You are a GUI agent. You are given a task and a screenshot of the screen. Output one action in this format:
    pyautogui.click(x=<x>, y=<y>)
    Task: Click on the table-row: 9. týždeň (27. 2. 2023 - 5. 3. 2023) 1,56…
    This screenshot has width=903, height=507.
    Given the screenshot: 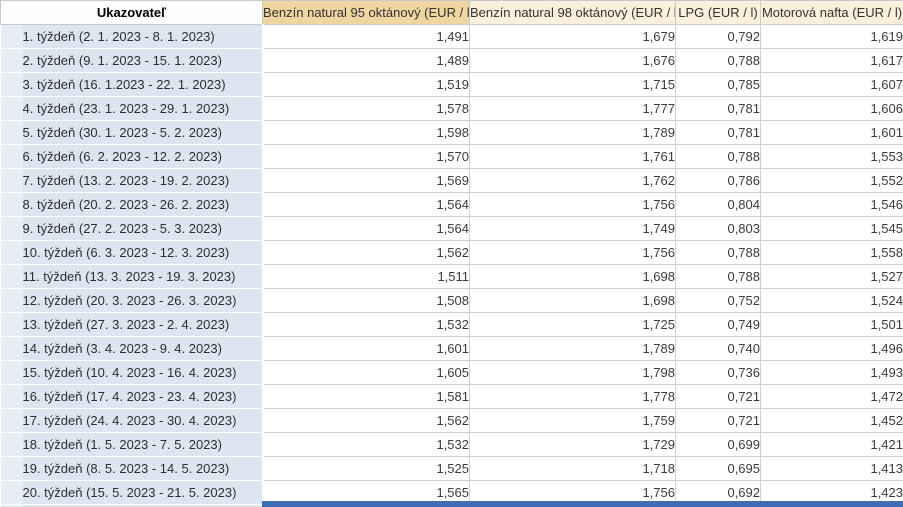 What is the action you would take?
    pyautogui.click(x=451, y=228)
    